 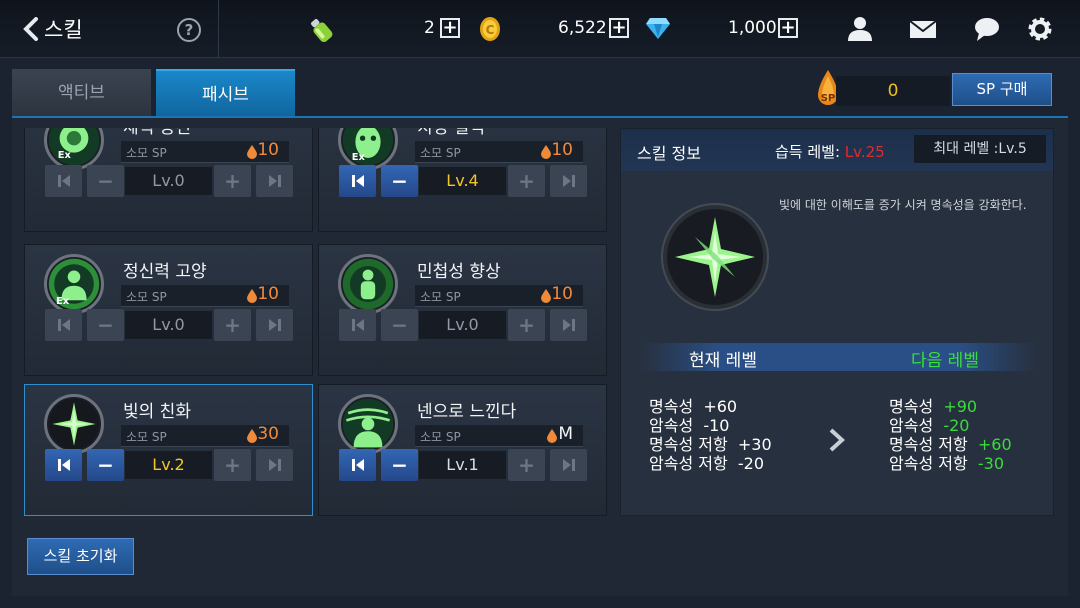 I want to click on stat-row: 암속성 -10, so click(x=689, y=425).